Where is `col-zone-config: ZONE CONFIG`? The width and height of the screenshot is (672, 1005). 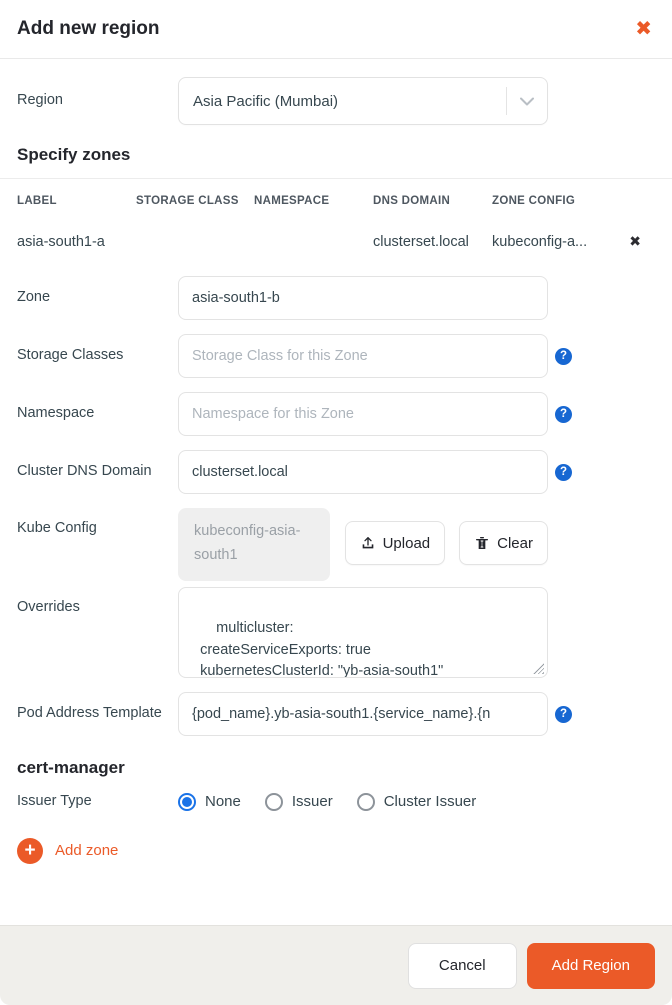
col-zone-config: ZONE CONFIG is located at coordinates (534, 201).